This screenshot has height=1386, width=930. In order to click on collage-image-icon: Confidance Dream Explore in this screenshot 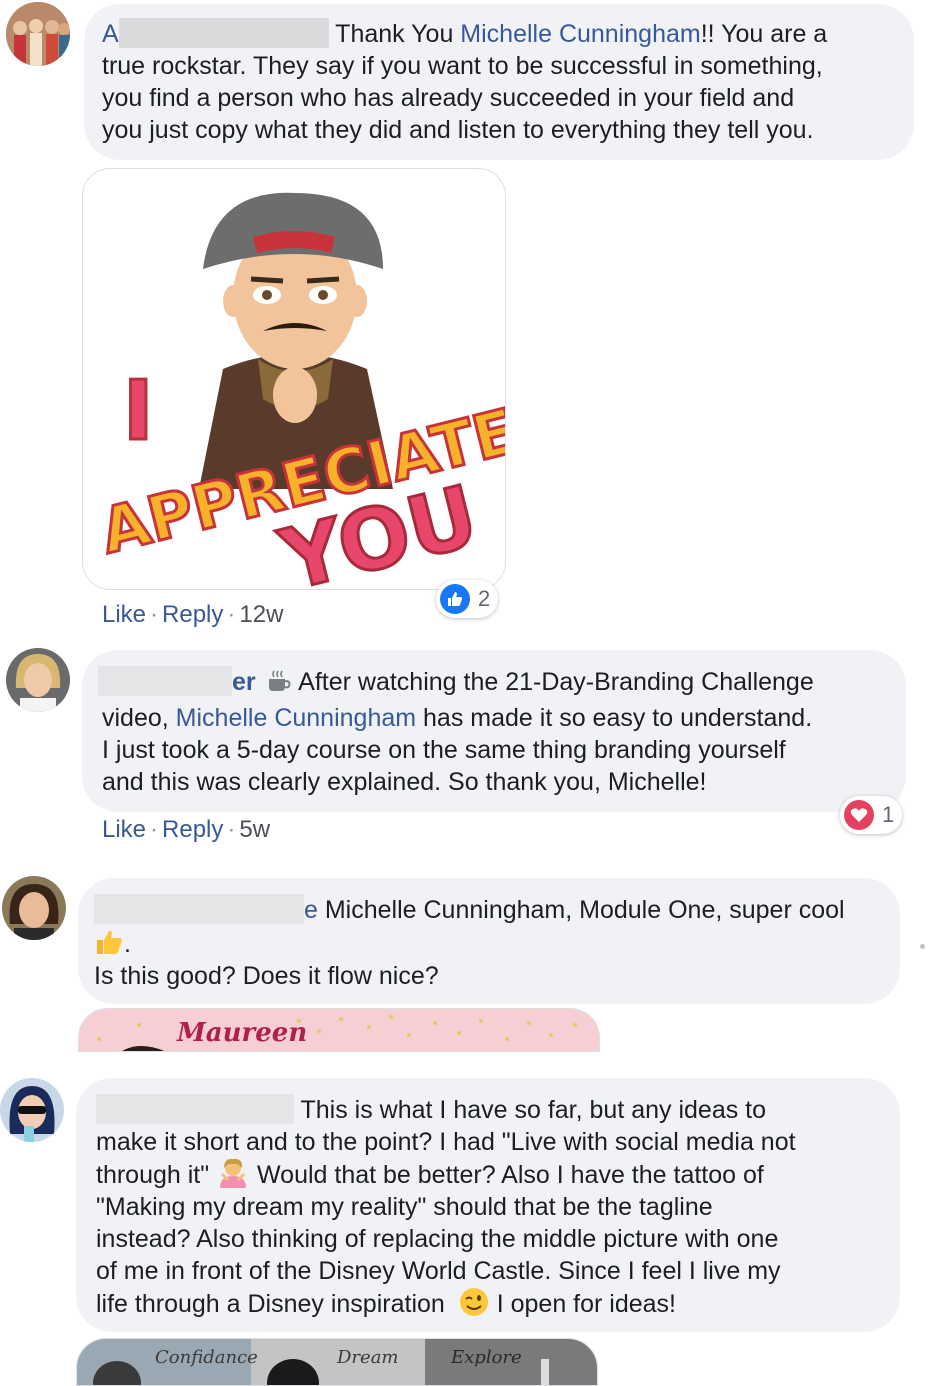, I will do `click(337, 1362)`.